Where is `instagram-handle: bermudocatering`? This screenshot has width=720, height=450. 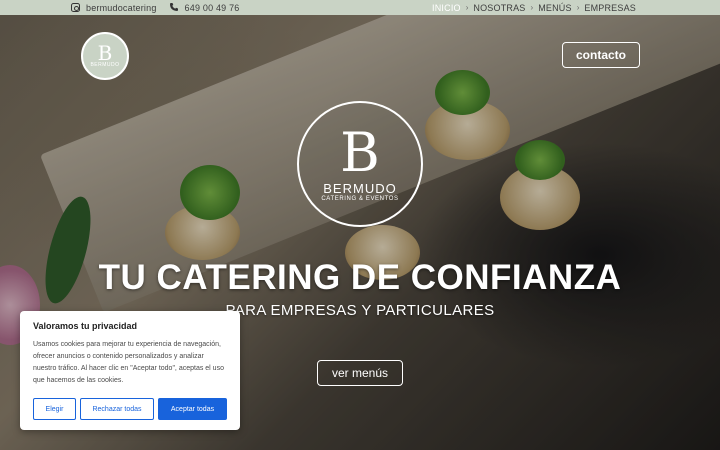 instagram-handle: bermudocatering is located at coordinates (121, 8).